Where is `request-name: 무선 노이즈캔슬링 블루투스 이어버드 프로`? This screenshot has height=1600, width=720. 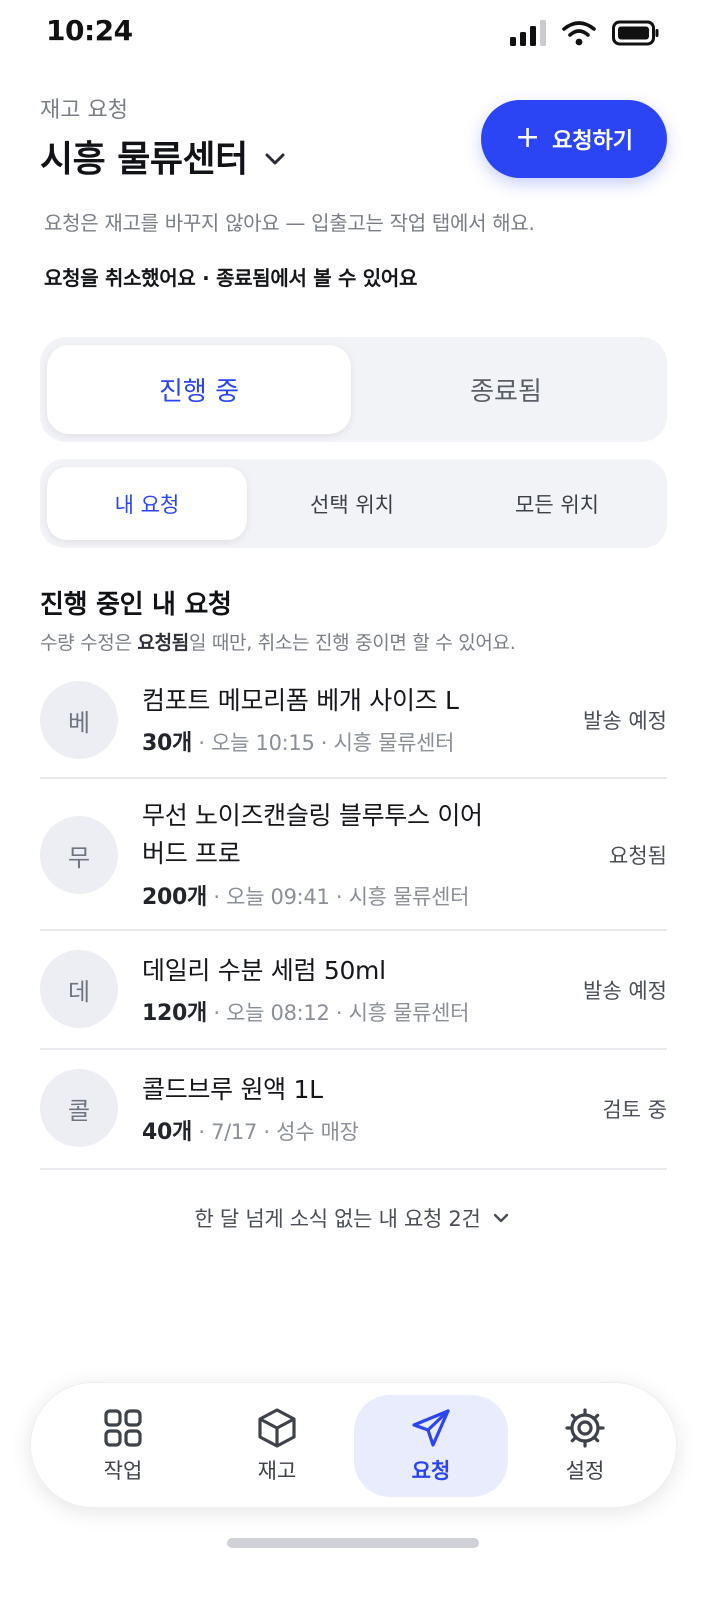 request-name: 무선 노이즈캔슬링 블루투스 이어버드 프로 is located at coordinates (312, 834).